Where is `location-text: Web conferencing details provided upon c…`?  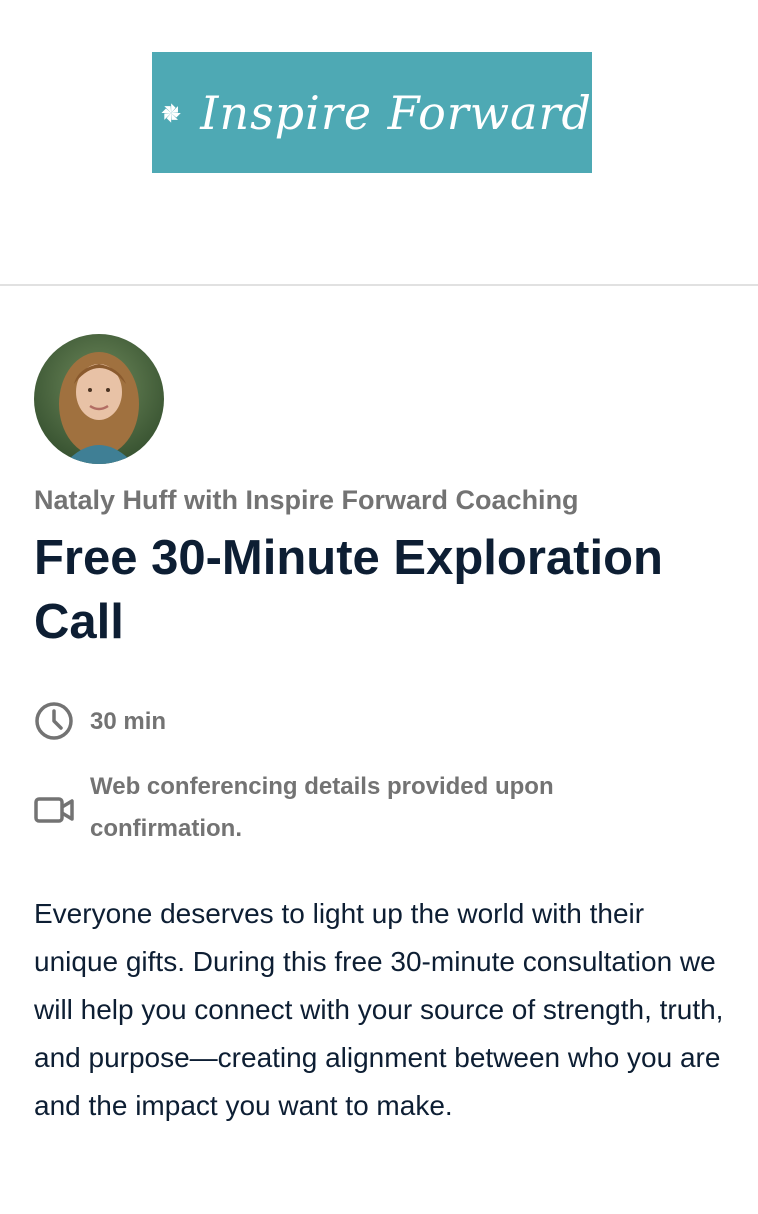
location-text: Web conferencing details provided upon c… is located at coordinates (322, 807).